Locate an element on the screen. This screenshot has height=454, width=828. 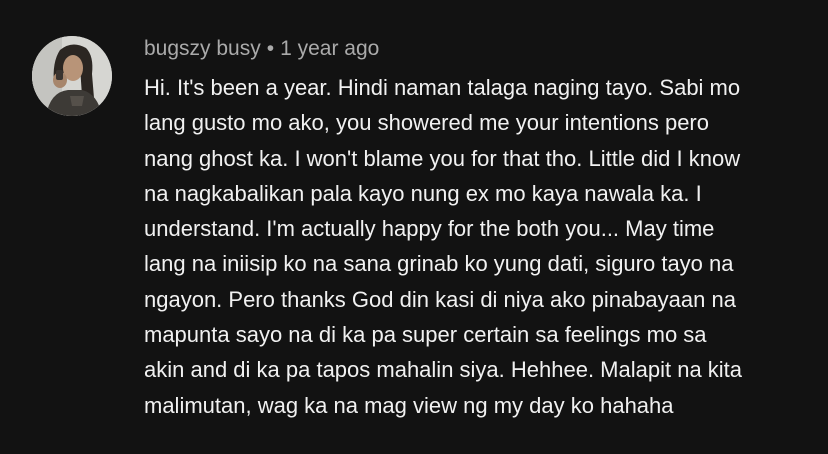
comment-header: bugszy busy • 1 year ago is located at coordinates (261, 49).